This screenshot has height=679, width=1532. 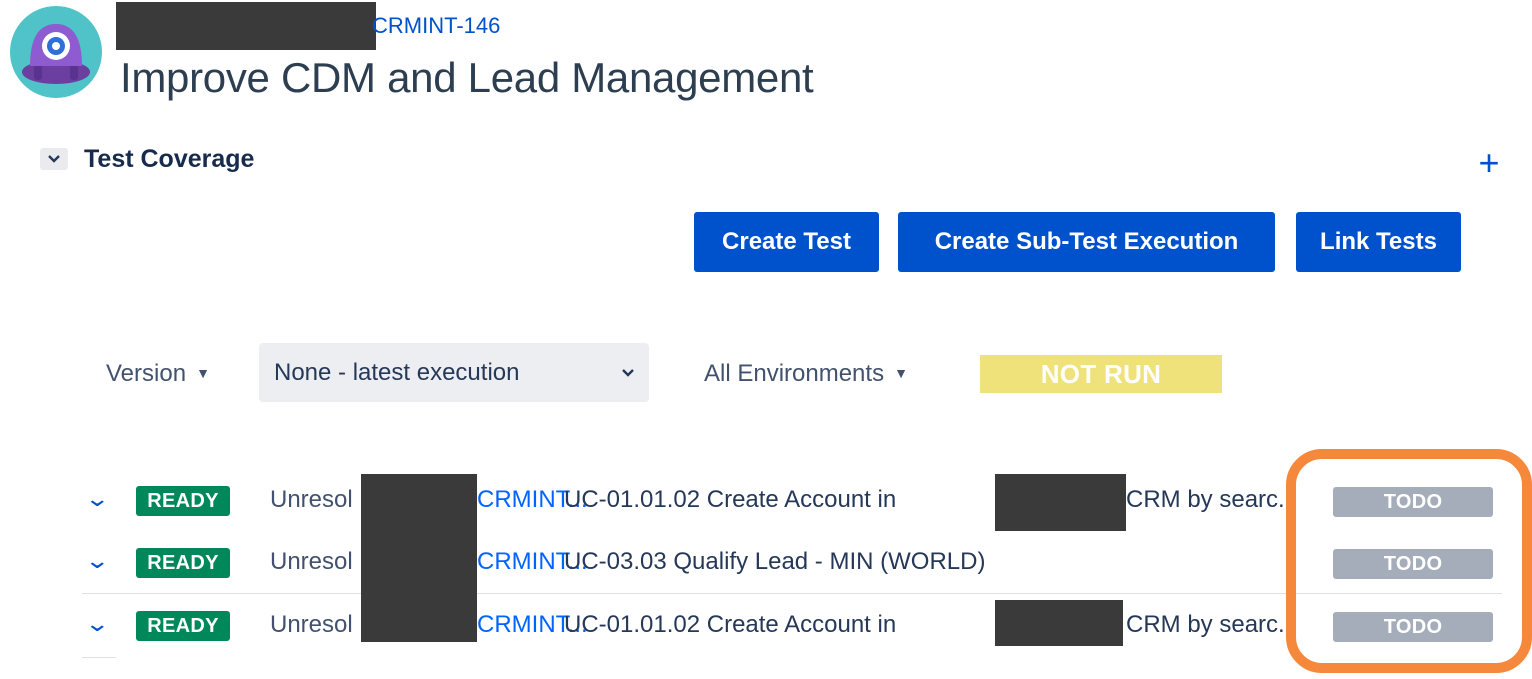 What do you see at coordinates (99, 657) in the screenshot?
I see `row-divider` at bounding box center [99, 657].